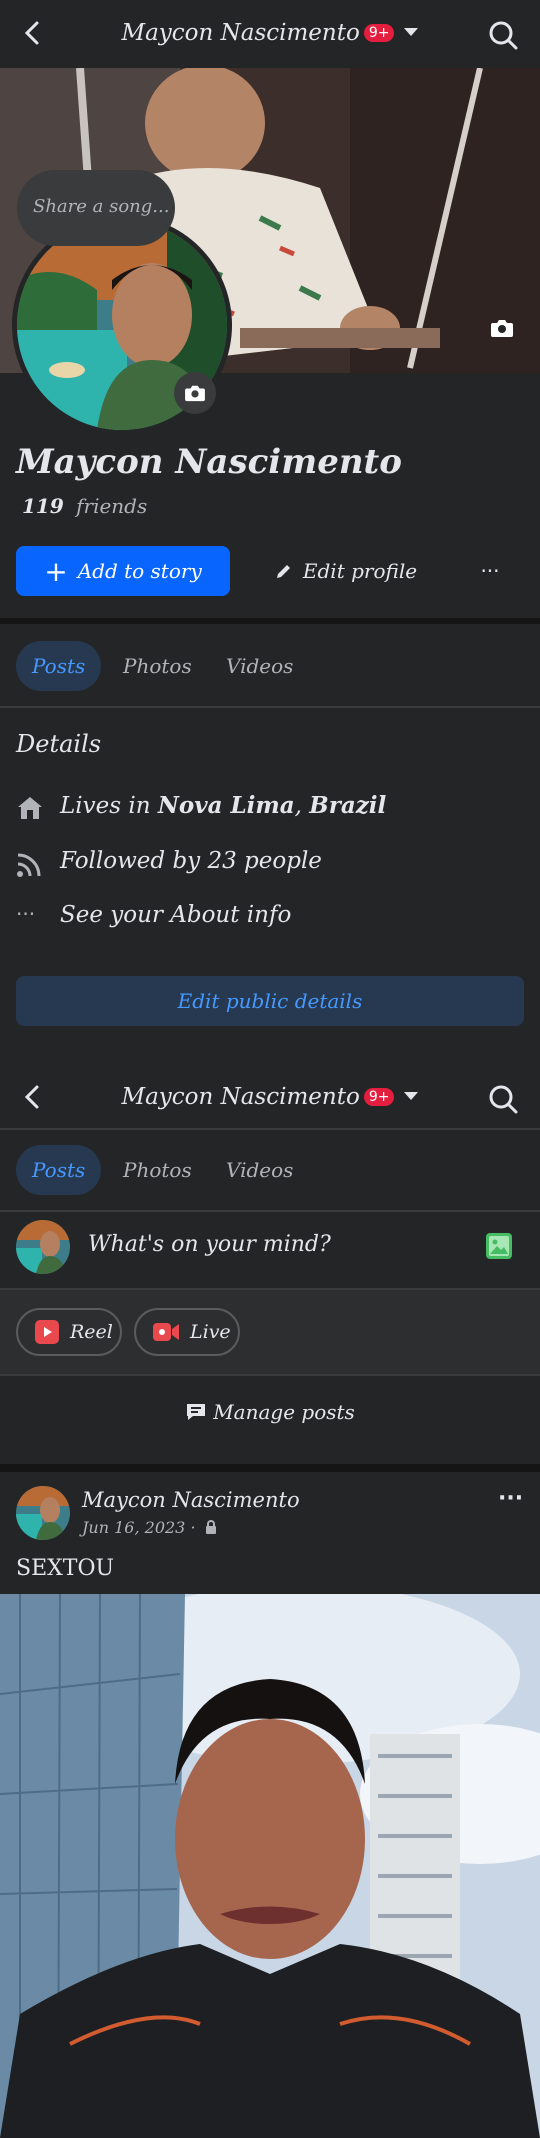 This screenshot has height=2138, width=540. I want to click on more-icon: ···, so click(490, 571).